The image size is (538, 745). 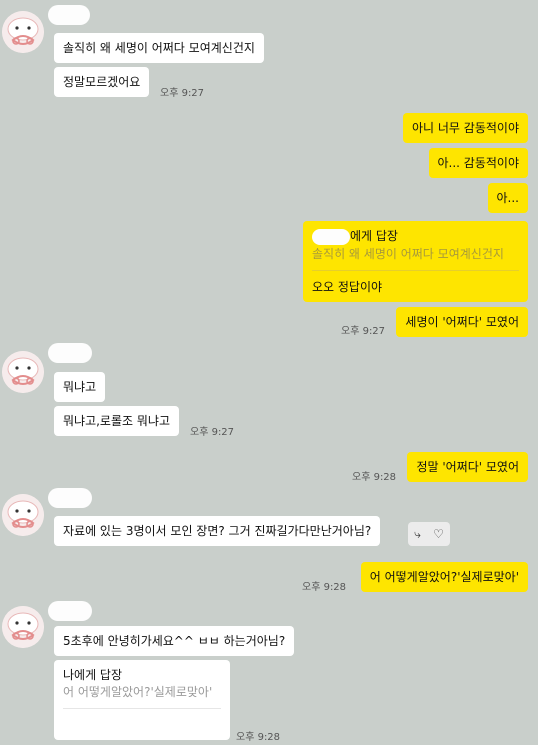 I want to click on incoming-message: 자료에 있는 3명이서 모인 장면? 그거 진짜길가다만난거아님?, so click(x=217, y=531).